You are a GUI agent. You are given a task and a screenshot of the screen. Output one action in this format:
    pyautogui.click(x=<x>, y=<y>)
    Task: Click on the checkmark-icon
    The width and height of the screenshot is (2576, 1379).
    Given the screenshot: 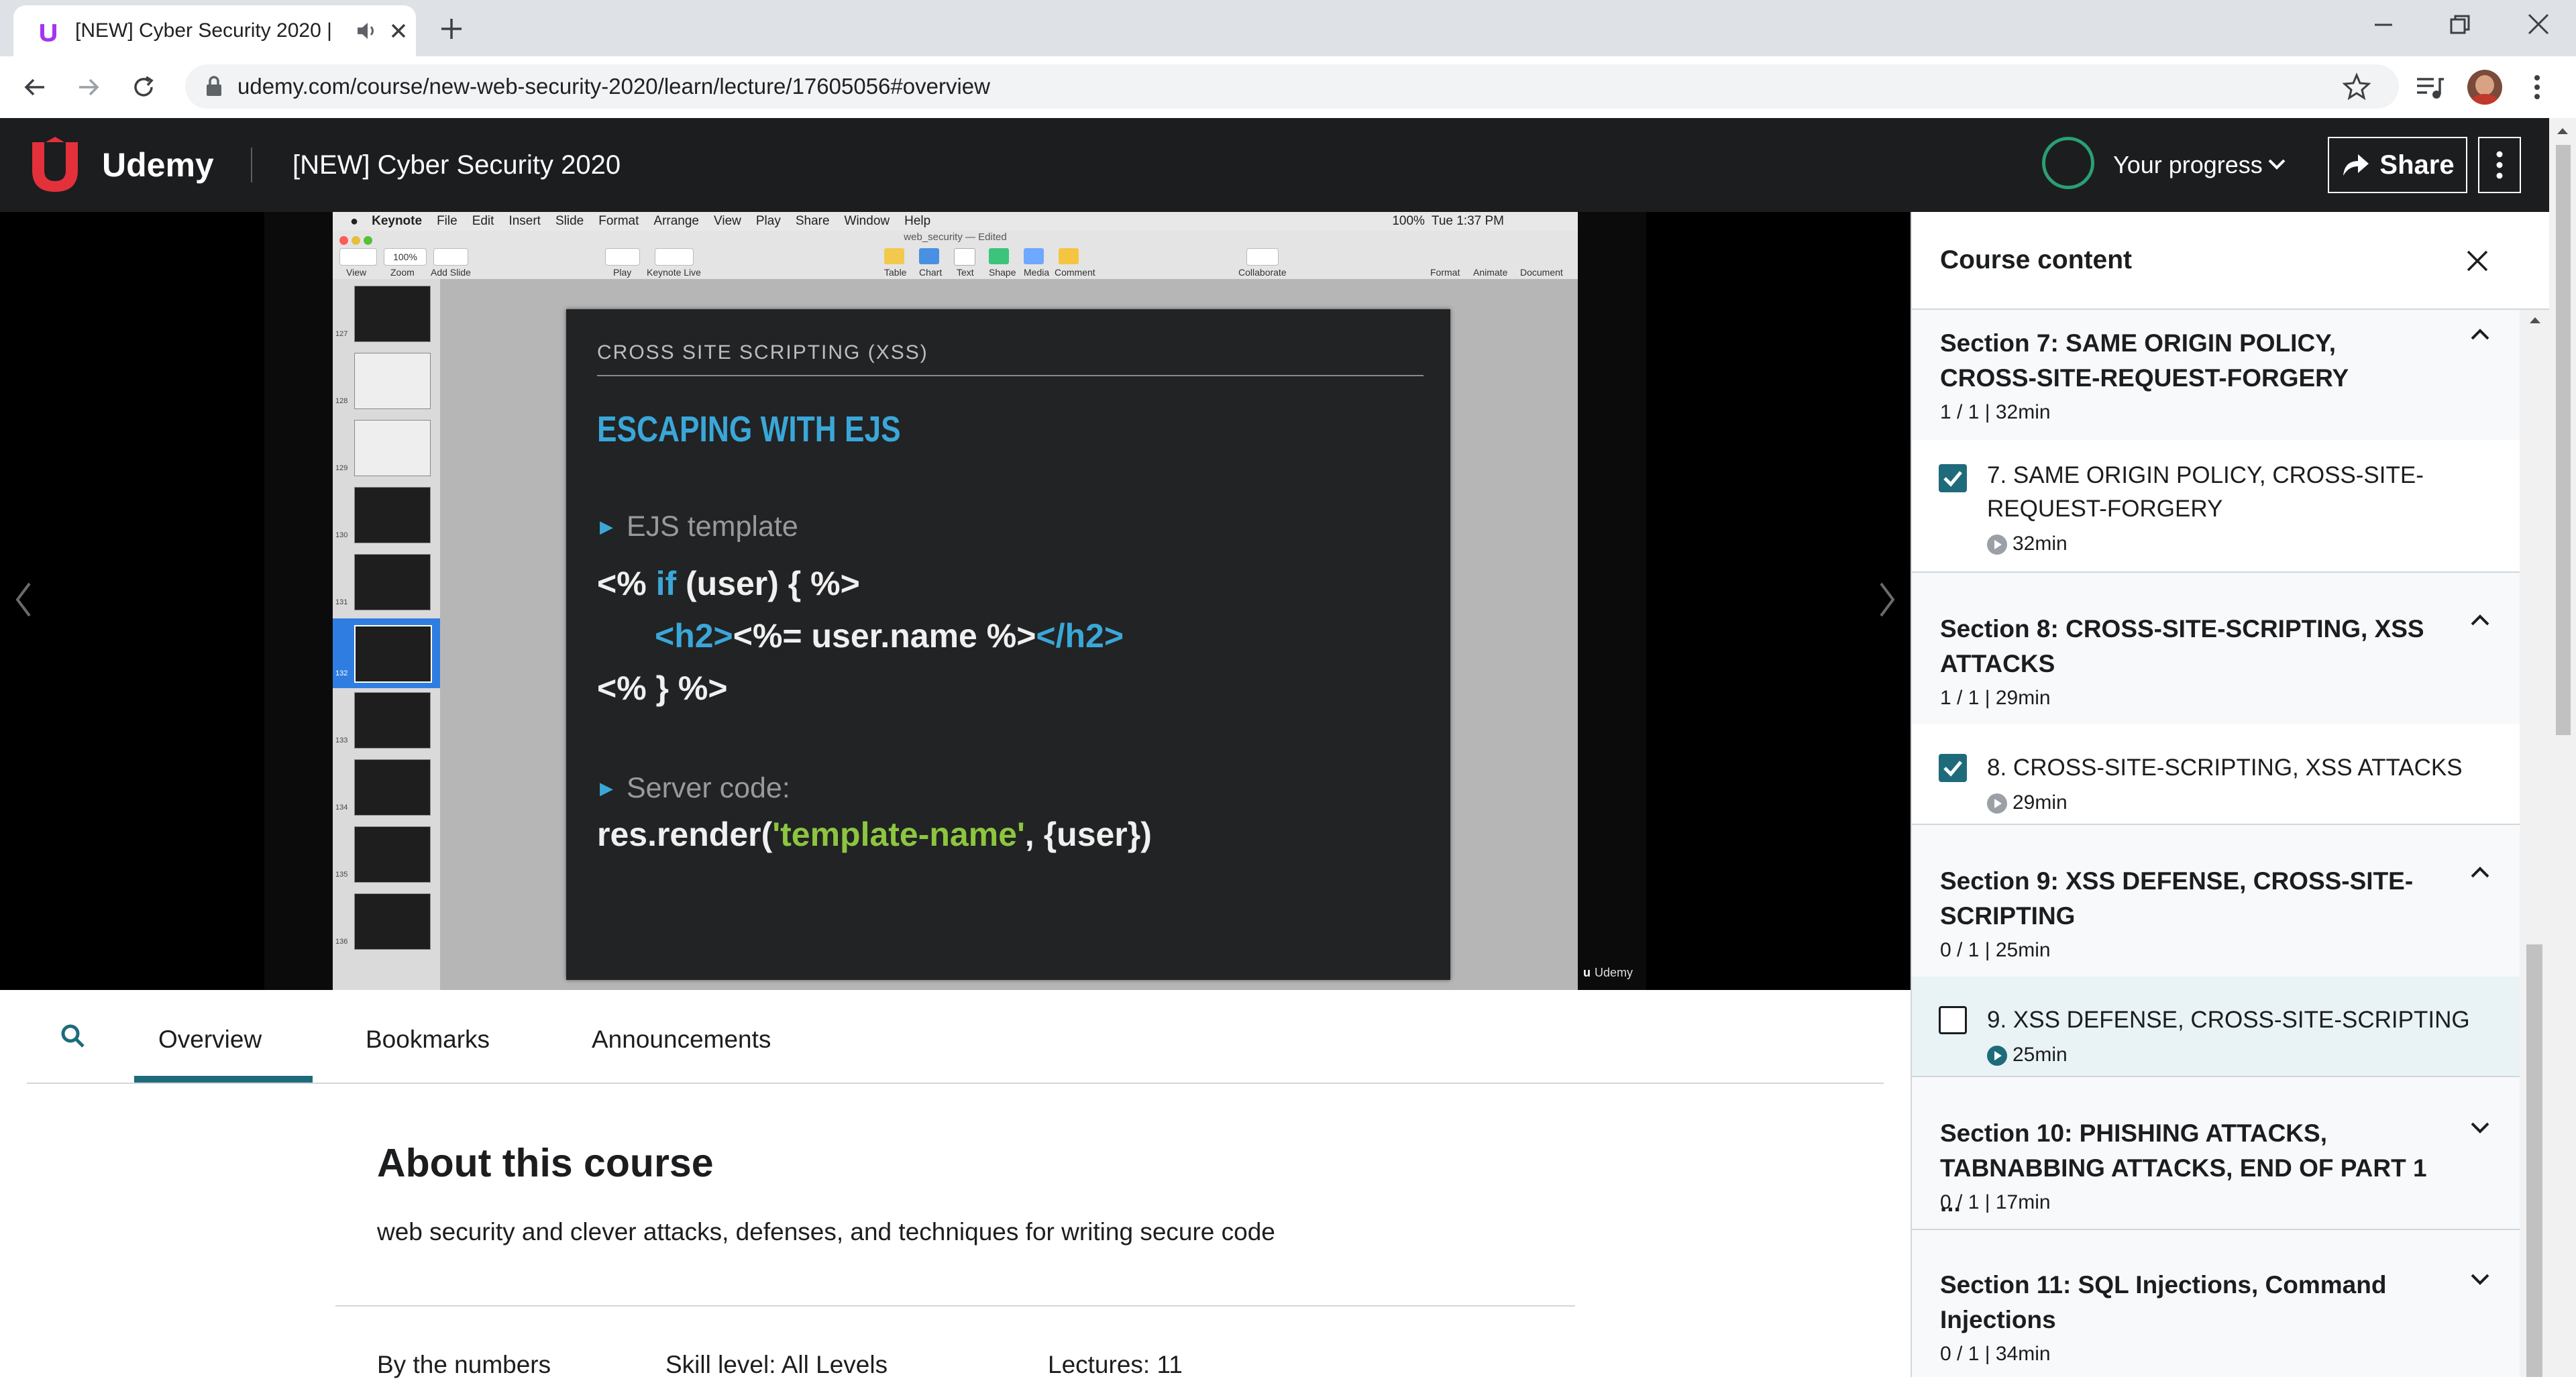 What is the action you would take?
    pyautogui.click(x=1952, y=769)
    